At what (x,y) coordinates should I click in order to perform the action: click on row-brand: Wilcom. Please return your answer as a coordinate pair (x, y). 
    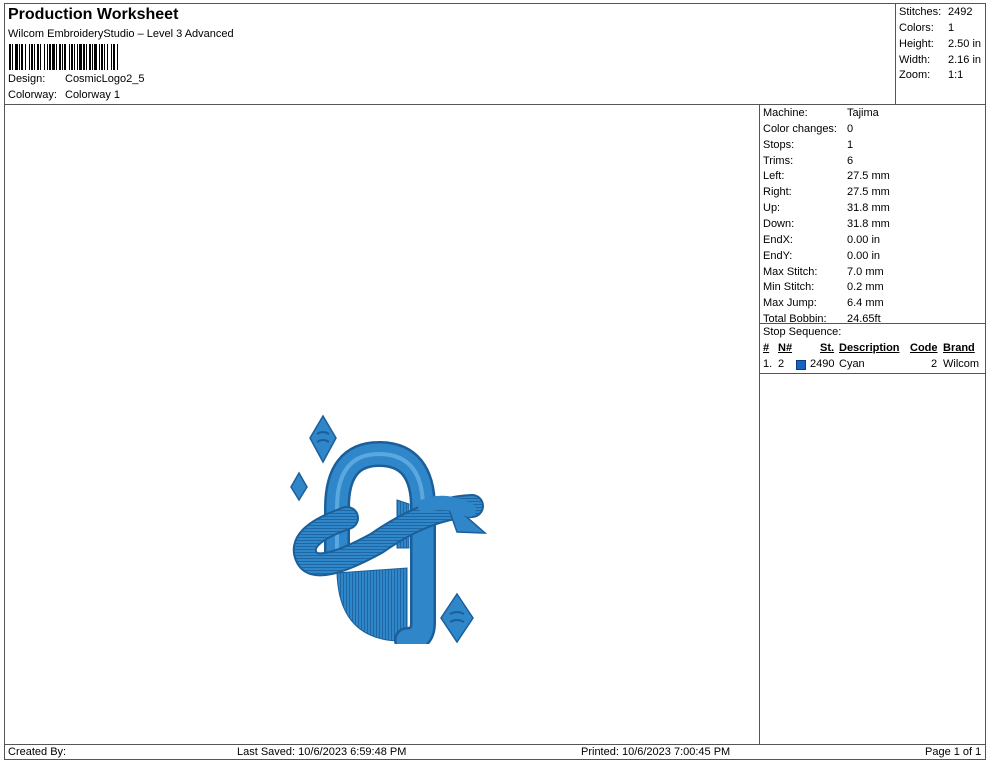
    Looking at the image, I should click on (961, 364).